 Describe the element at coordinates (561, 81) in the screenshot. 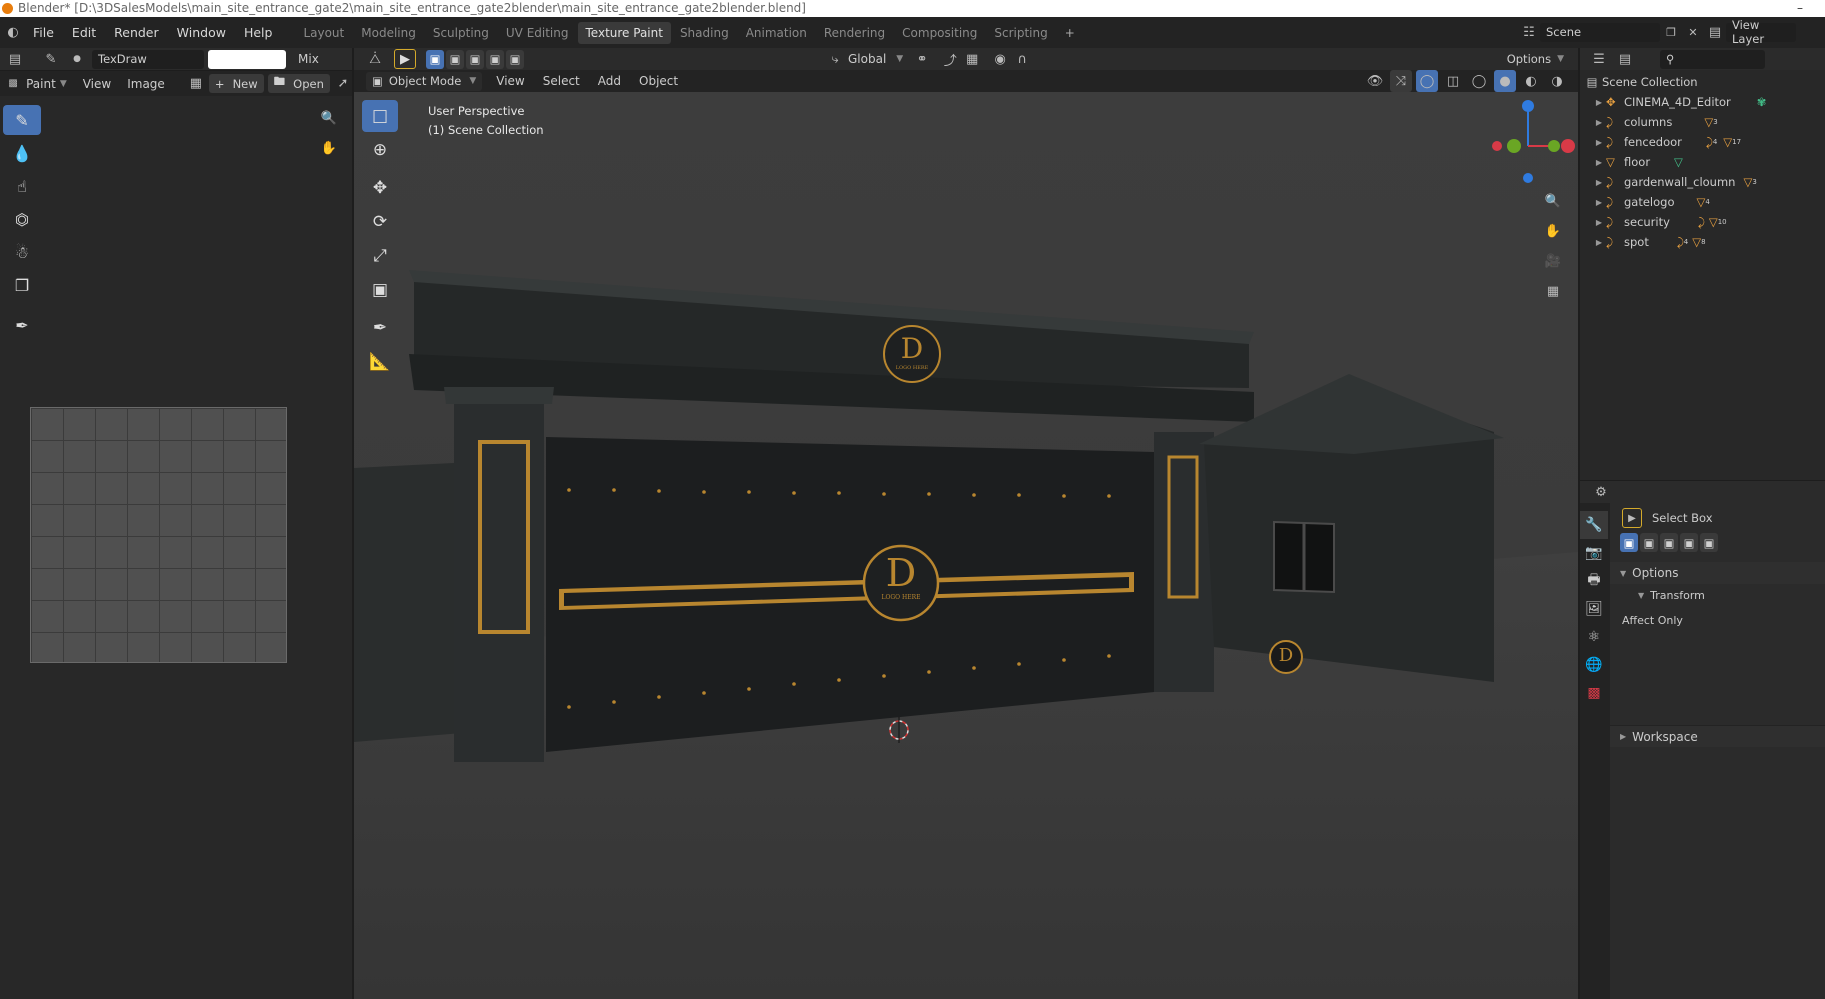

I see `menu-select: Select` at that location.